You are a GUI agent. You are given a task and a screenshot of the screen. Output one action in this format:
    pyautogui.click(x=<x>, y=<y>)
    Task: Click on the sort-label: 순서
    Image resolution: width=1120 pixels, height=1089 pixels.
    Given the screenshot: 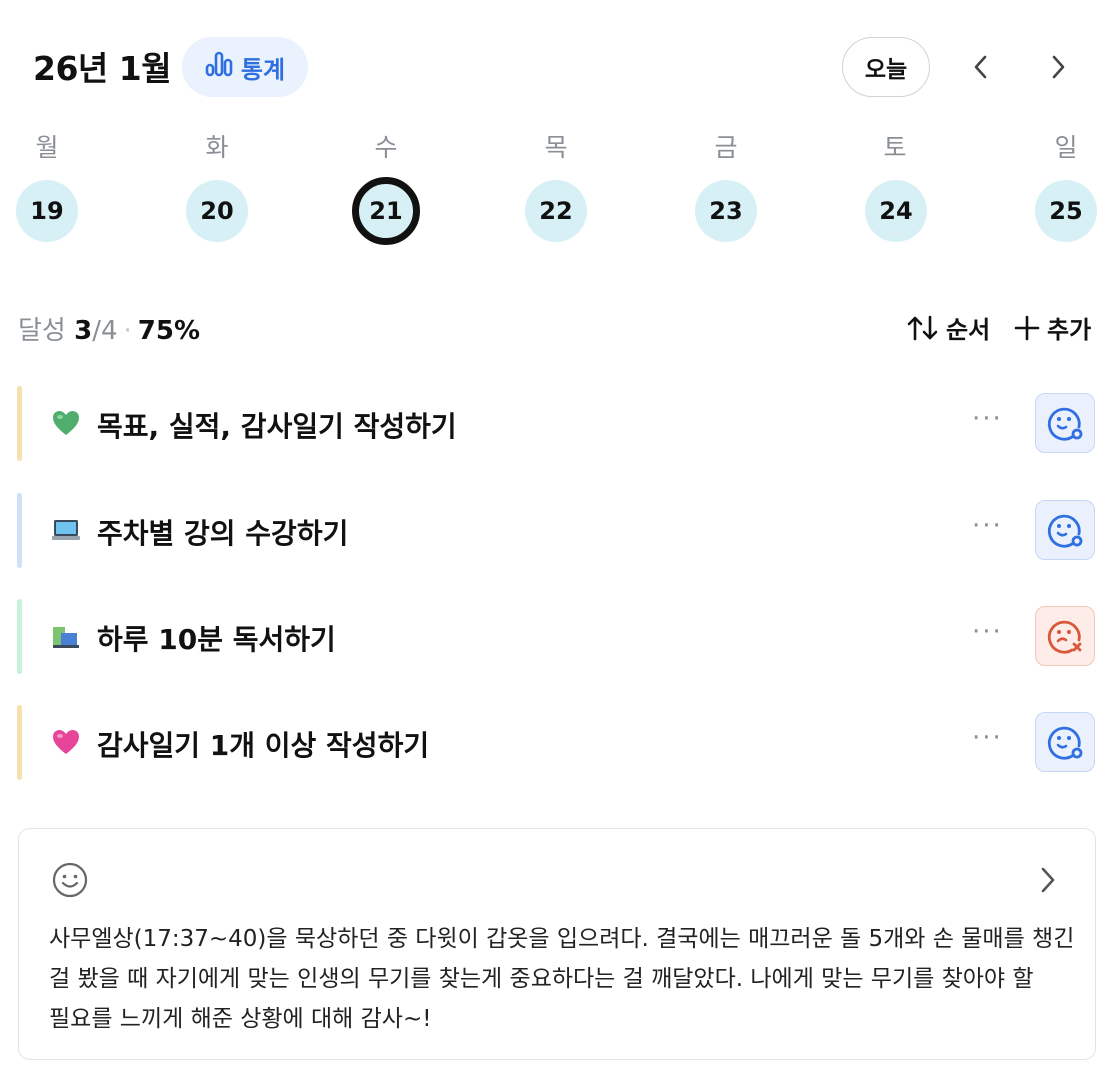 What is the action you would take?
    pyautogui.click(x=968, y=330)
    